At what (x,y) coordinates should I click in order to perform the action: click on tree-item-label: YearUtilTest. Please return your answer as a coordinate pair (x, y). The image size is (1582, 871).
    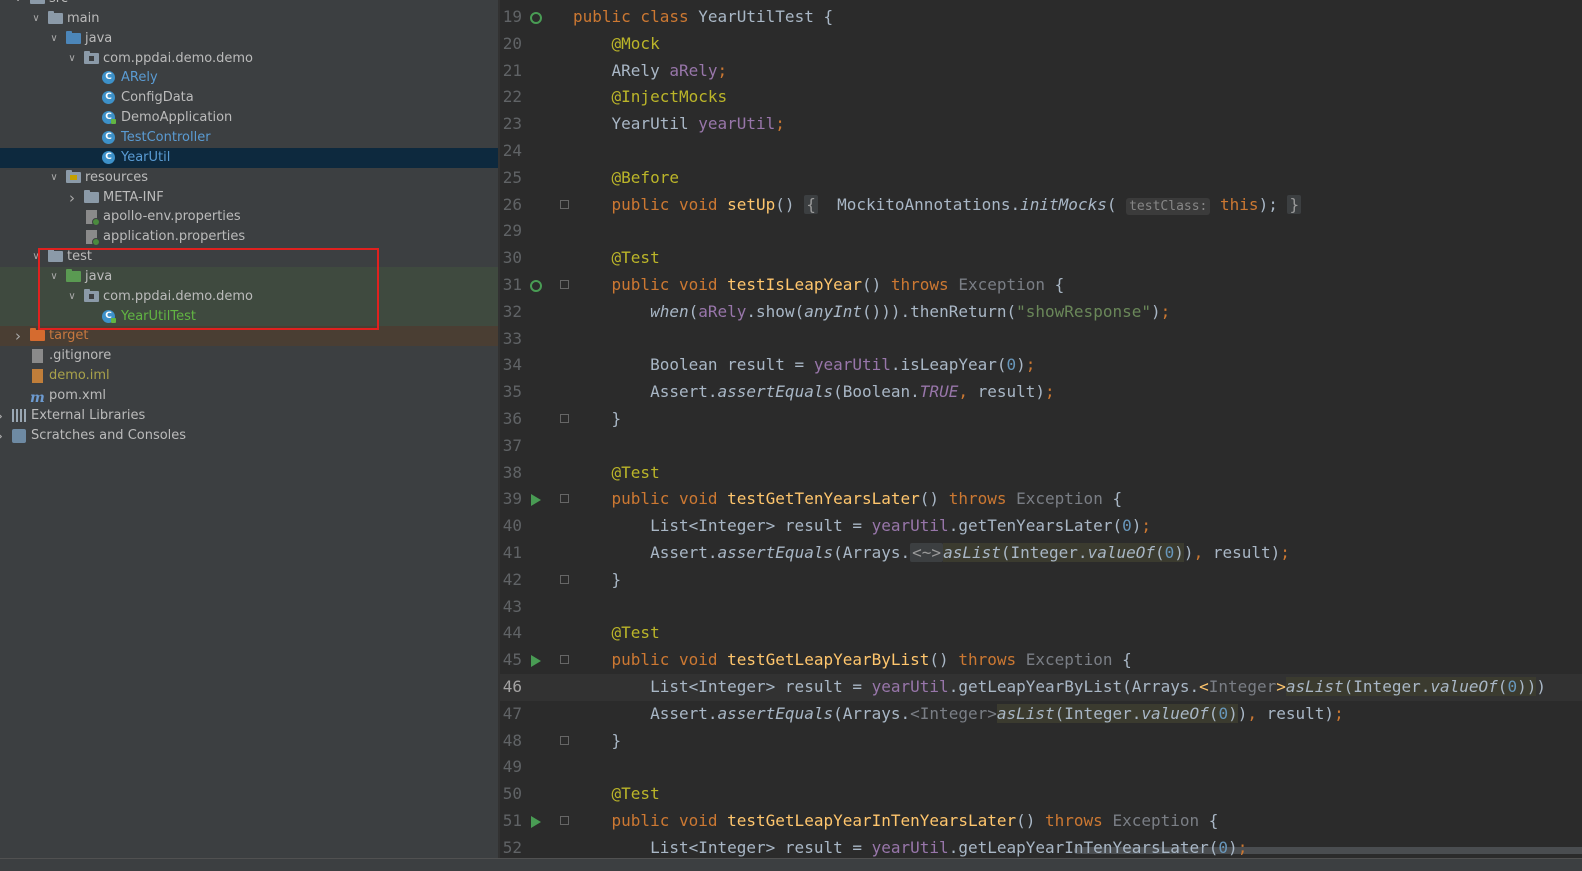
    Looking at the image, I should click on (158, 316).